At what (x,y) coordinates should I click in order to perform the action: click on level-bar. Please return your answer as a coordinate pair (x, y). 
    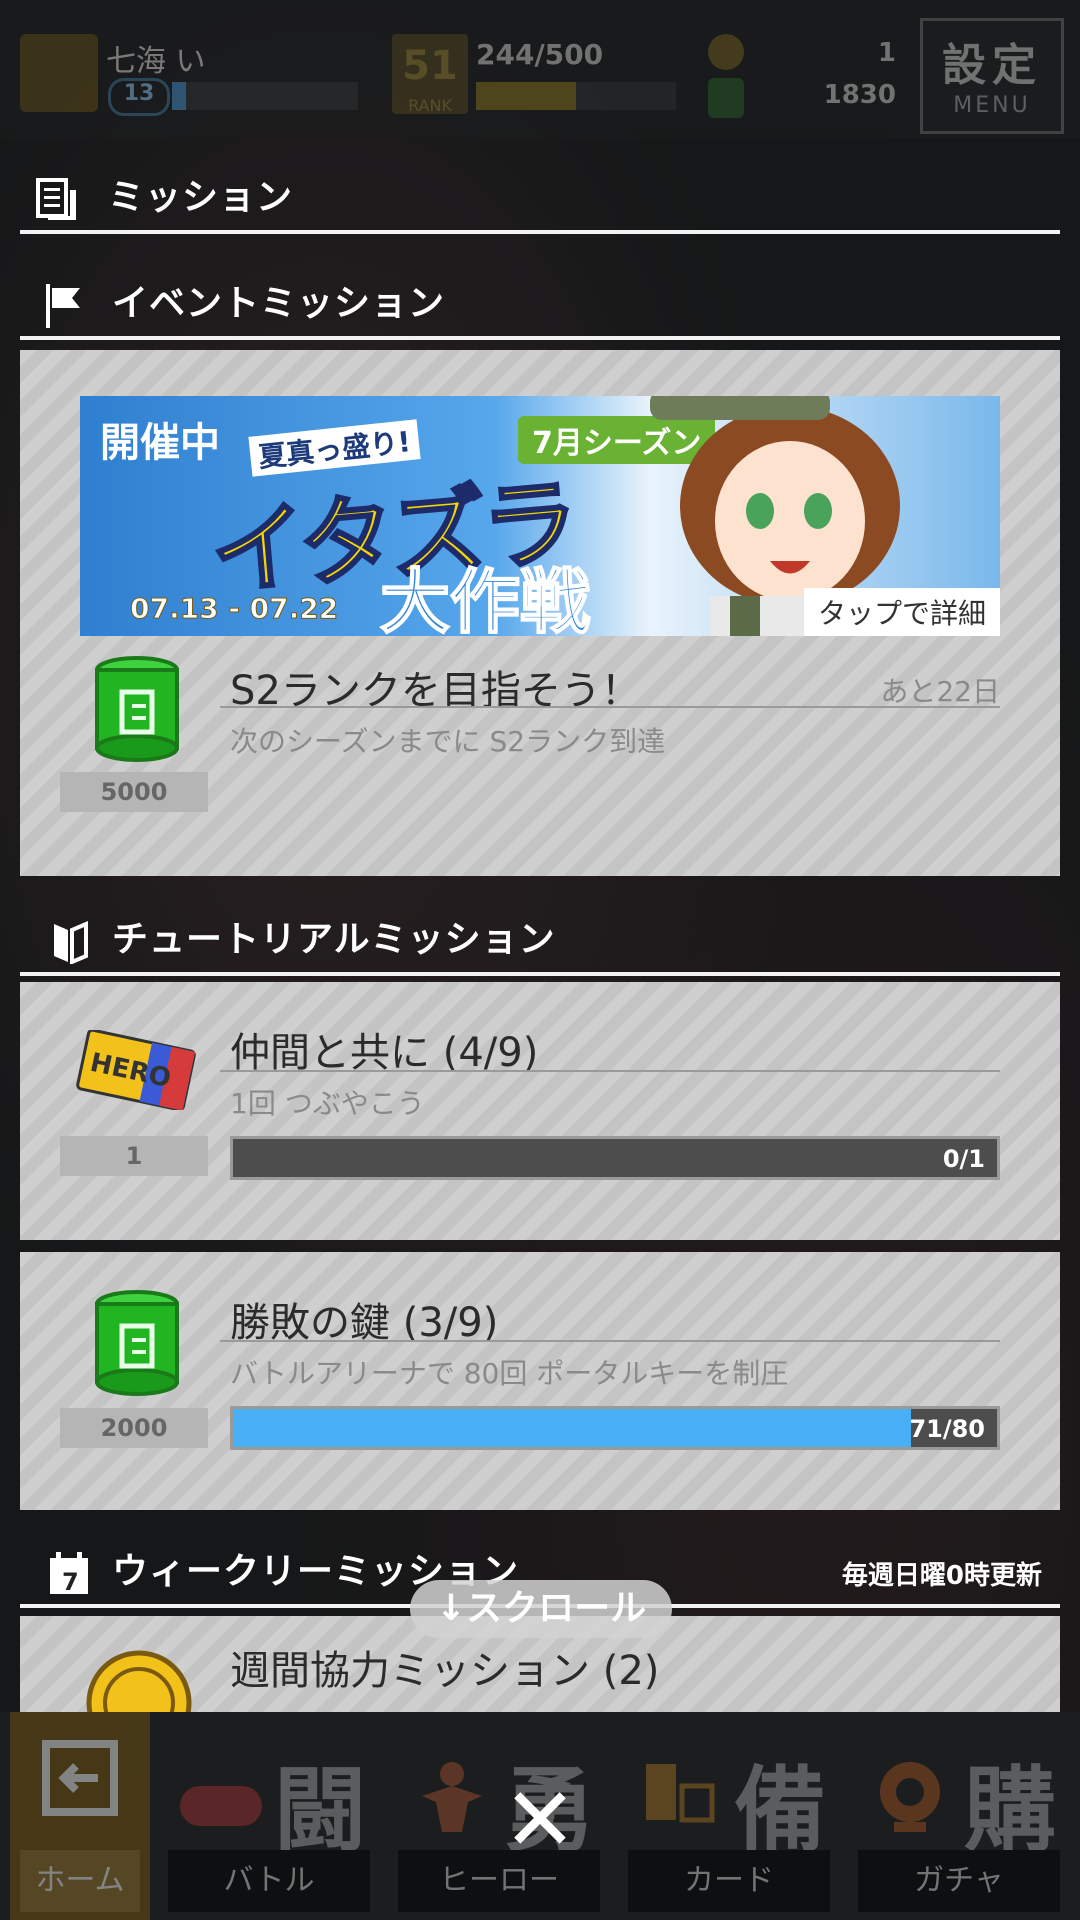
    Looking at the image, I should click on (265, 96).